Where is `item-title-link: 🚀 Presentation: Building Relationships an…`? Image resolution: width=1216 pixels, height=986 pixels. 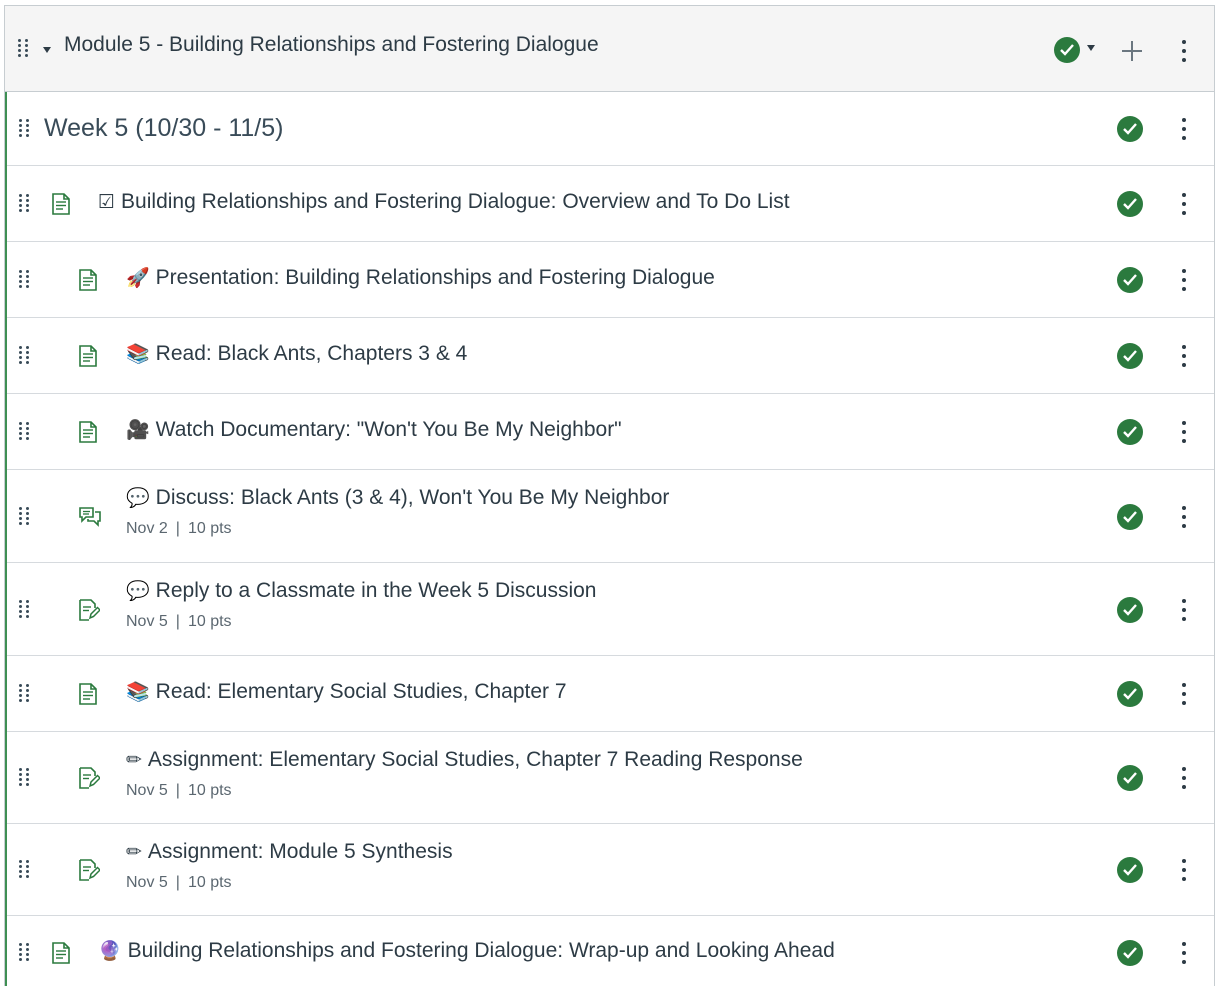 item-title-link: 🚀 Presentation: Building Relationships an… is located at coordinates (420, 278).